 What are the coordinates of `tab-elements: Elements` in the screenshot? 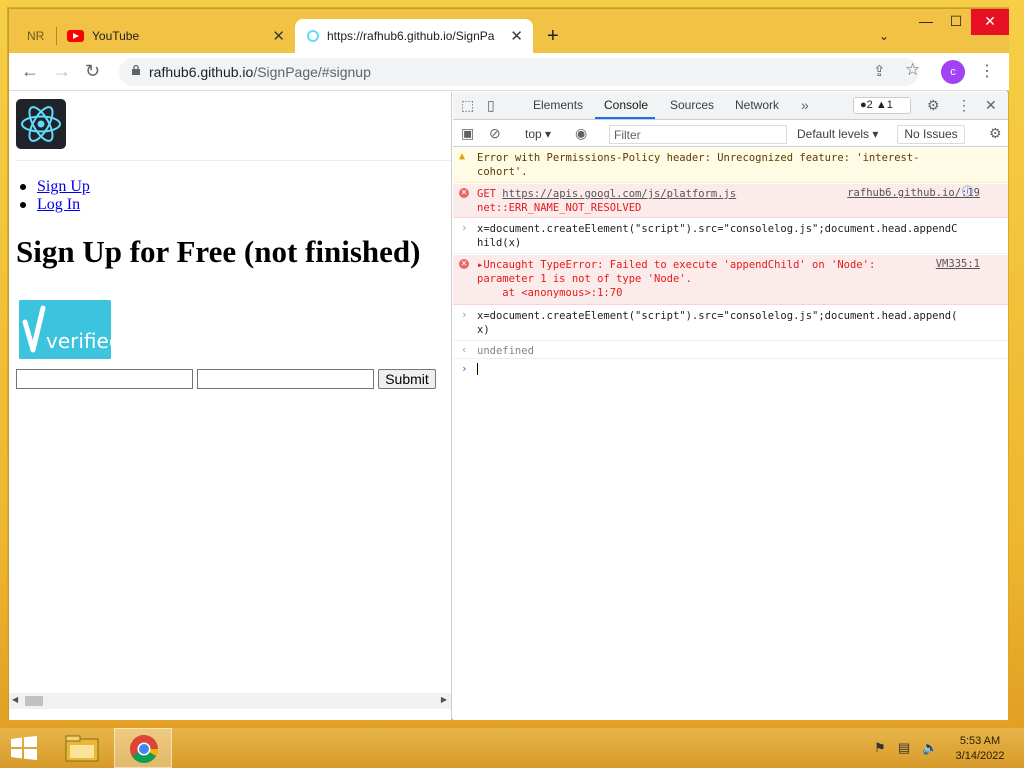 It's located at (558, 105).